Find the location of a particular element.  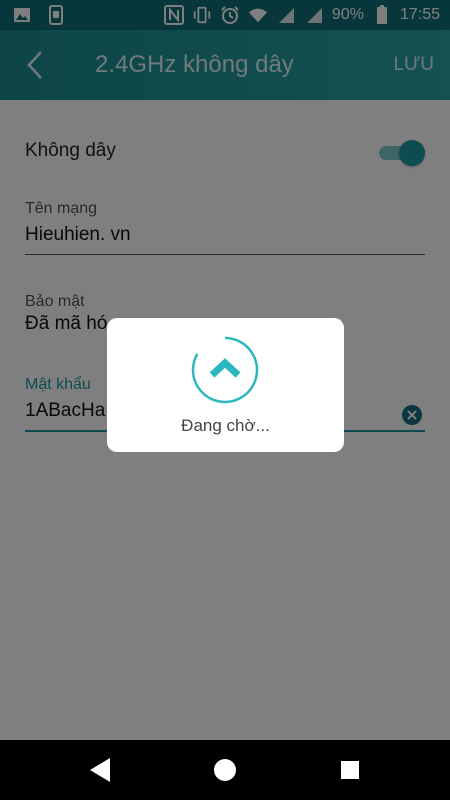

loading-spinner is located at coordinates (225, 370).